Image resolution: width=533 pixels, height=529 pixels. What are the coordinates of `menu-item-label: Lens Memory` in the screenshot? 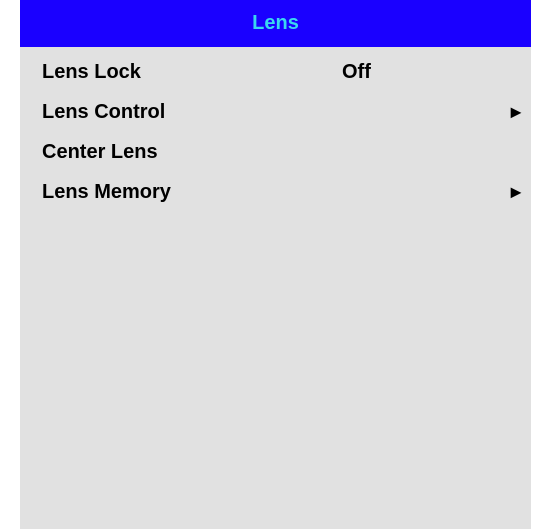 It's located at (106, 192).